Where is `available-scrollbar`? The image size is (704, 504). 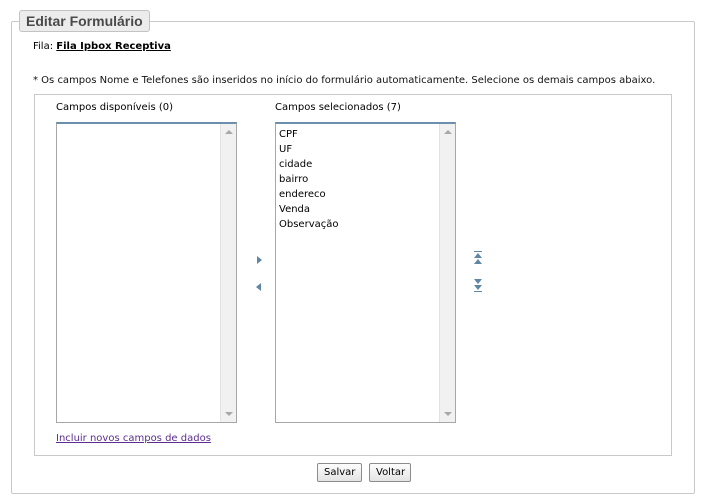
available-scrollbar is located at coordinates (228, 273).